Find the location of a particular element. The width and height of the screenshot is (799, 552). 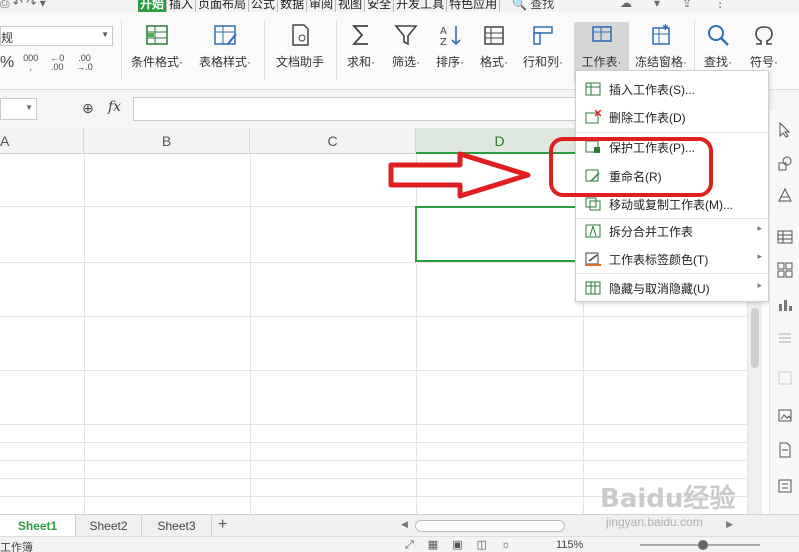

tab-review: 审阅 is located at coordinates (322, 6).